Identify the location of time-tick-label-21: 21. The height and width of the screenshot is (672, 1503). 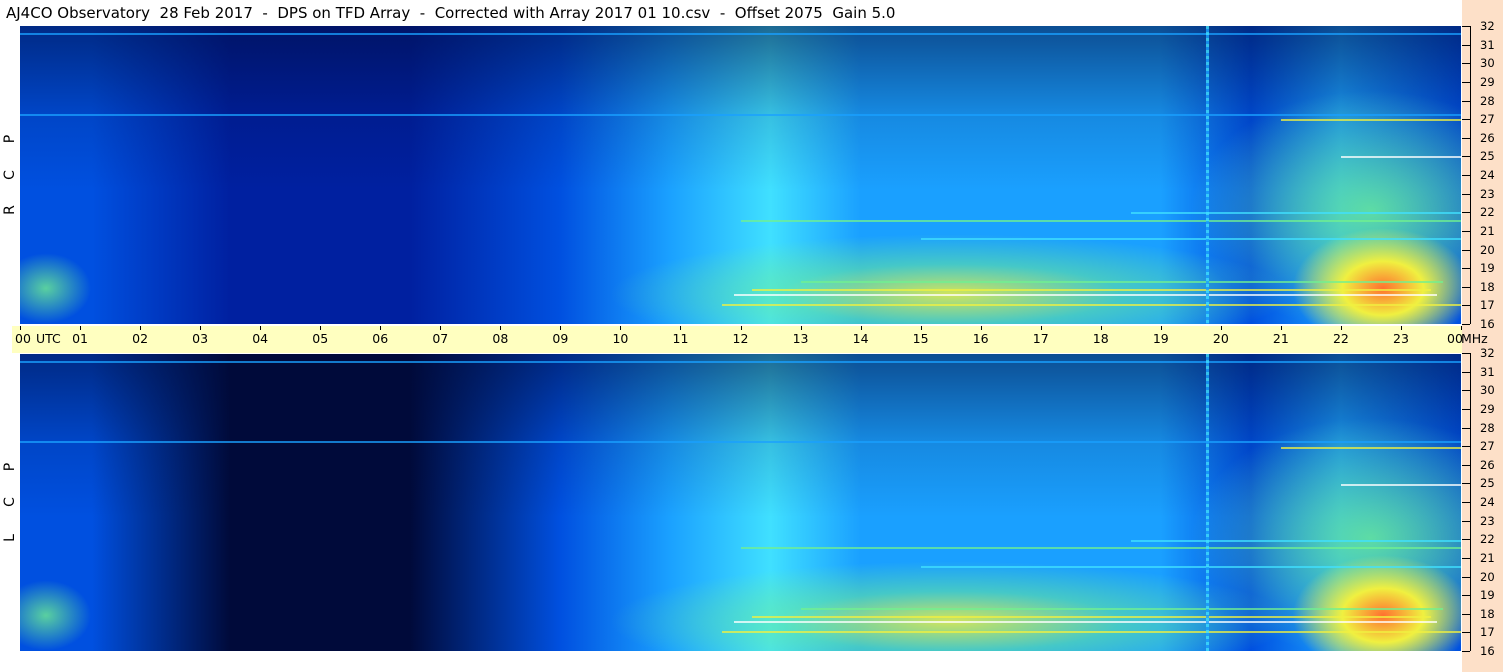
(1280, 338).